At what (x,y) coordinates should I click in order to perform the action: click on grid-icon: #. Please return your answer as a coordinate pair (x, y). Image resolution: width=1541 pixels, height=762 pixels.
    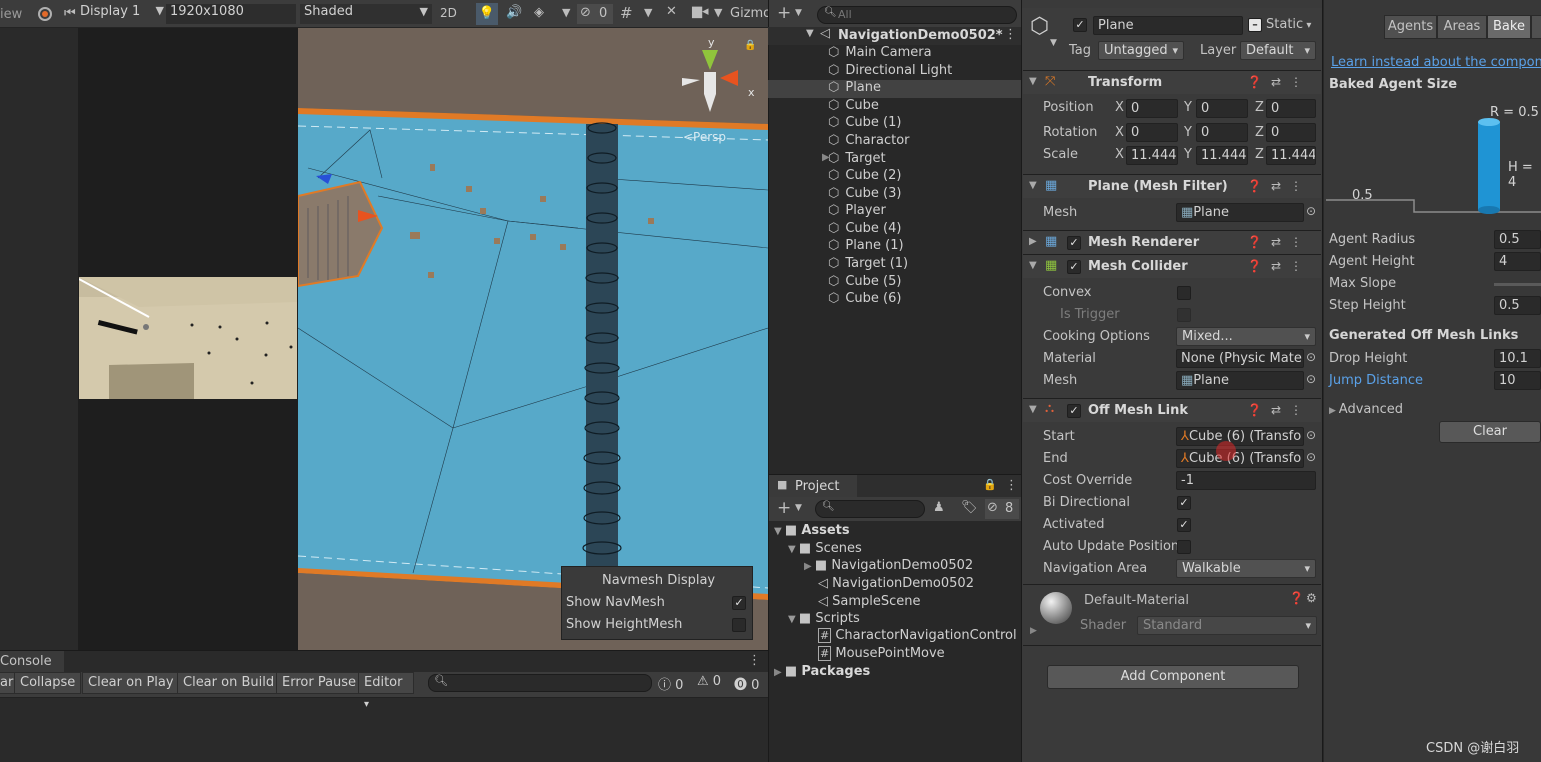
    Looking at the image, I should click on (626, 13).